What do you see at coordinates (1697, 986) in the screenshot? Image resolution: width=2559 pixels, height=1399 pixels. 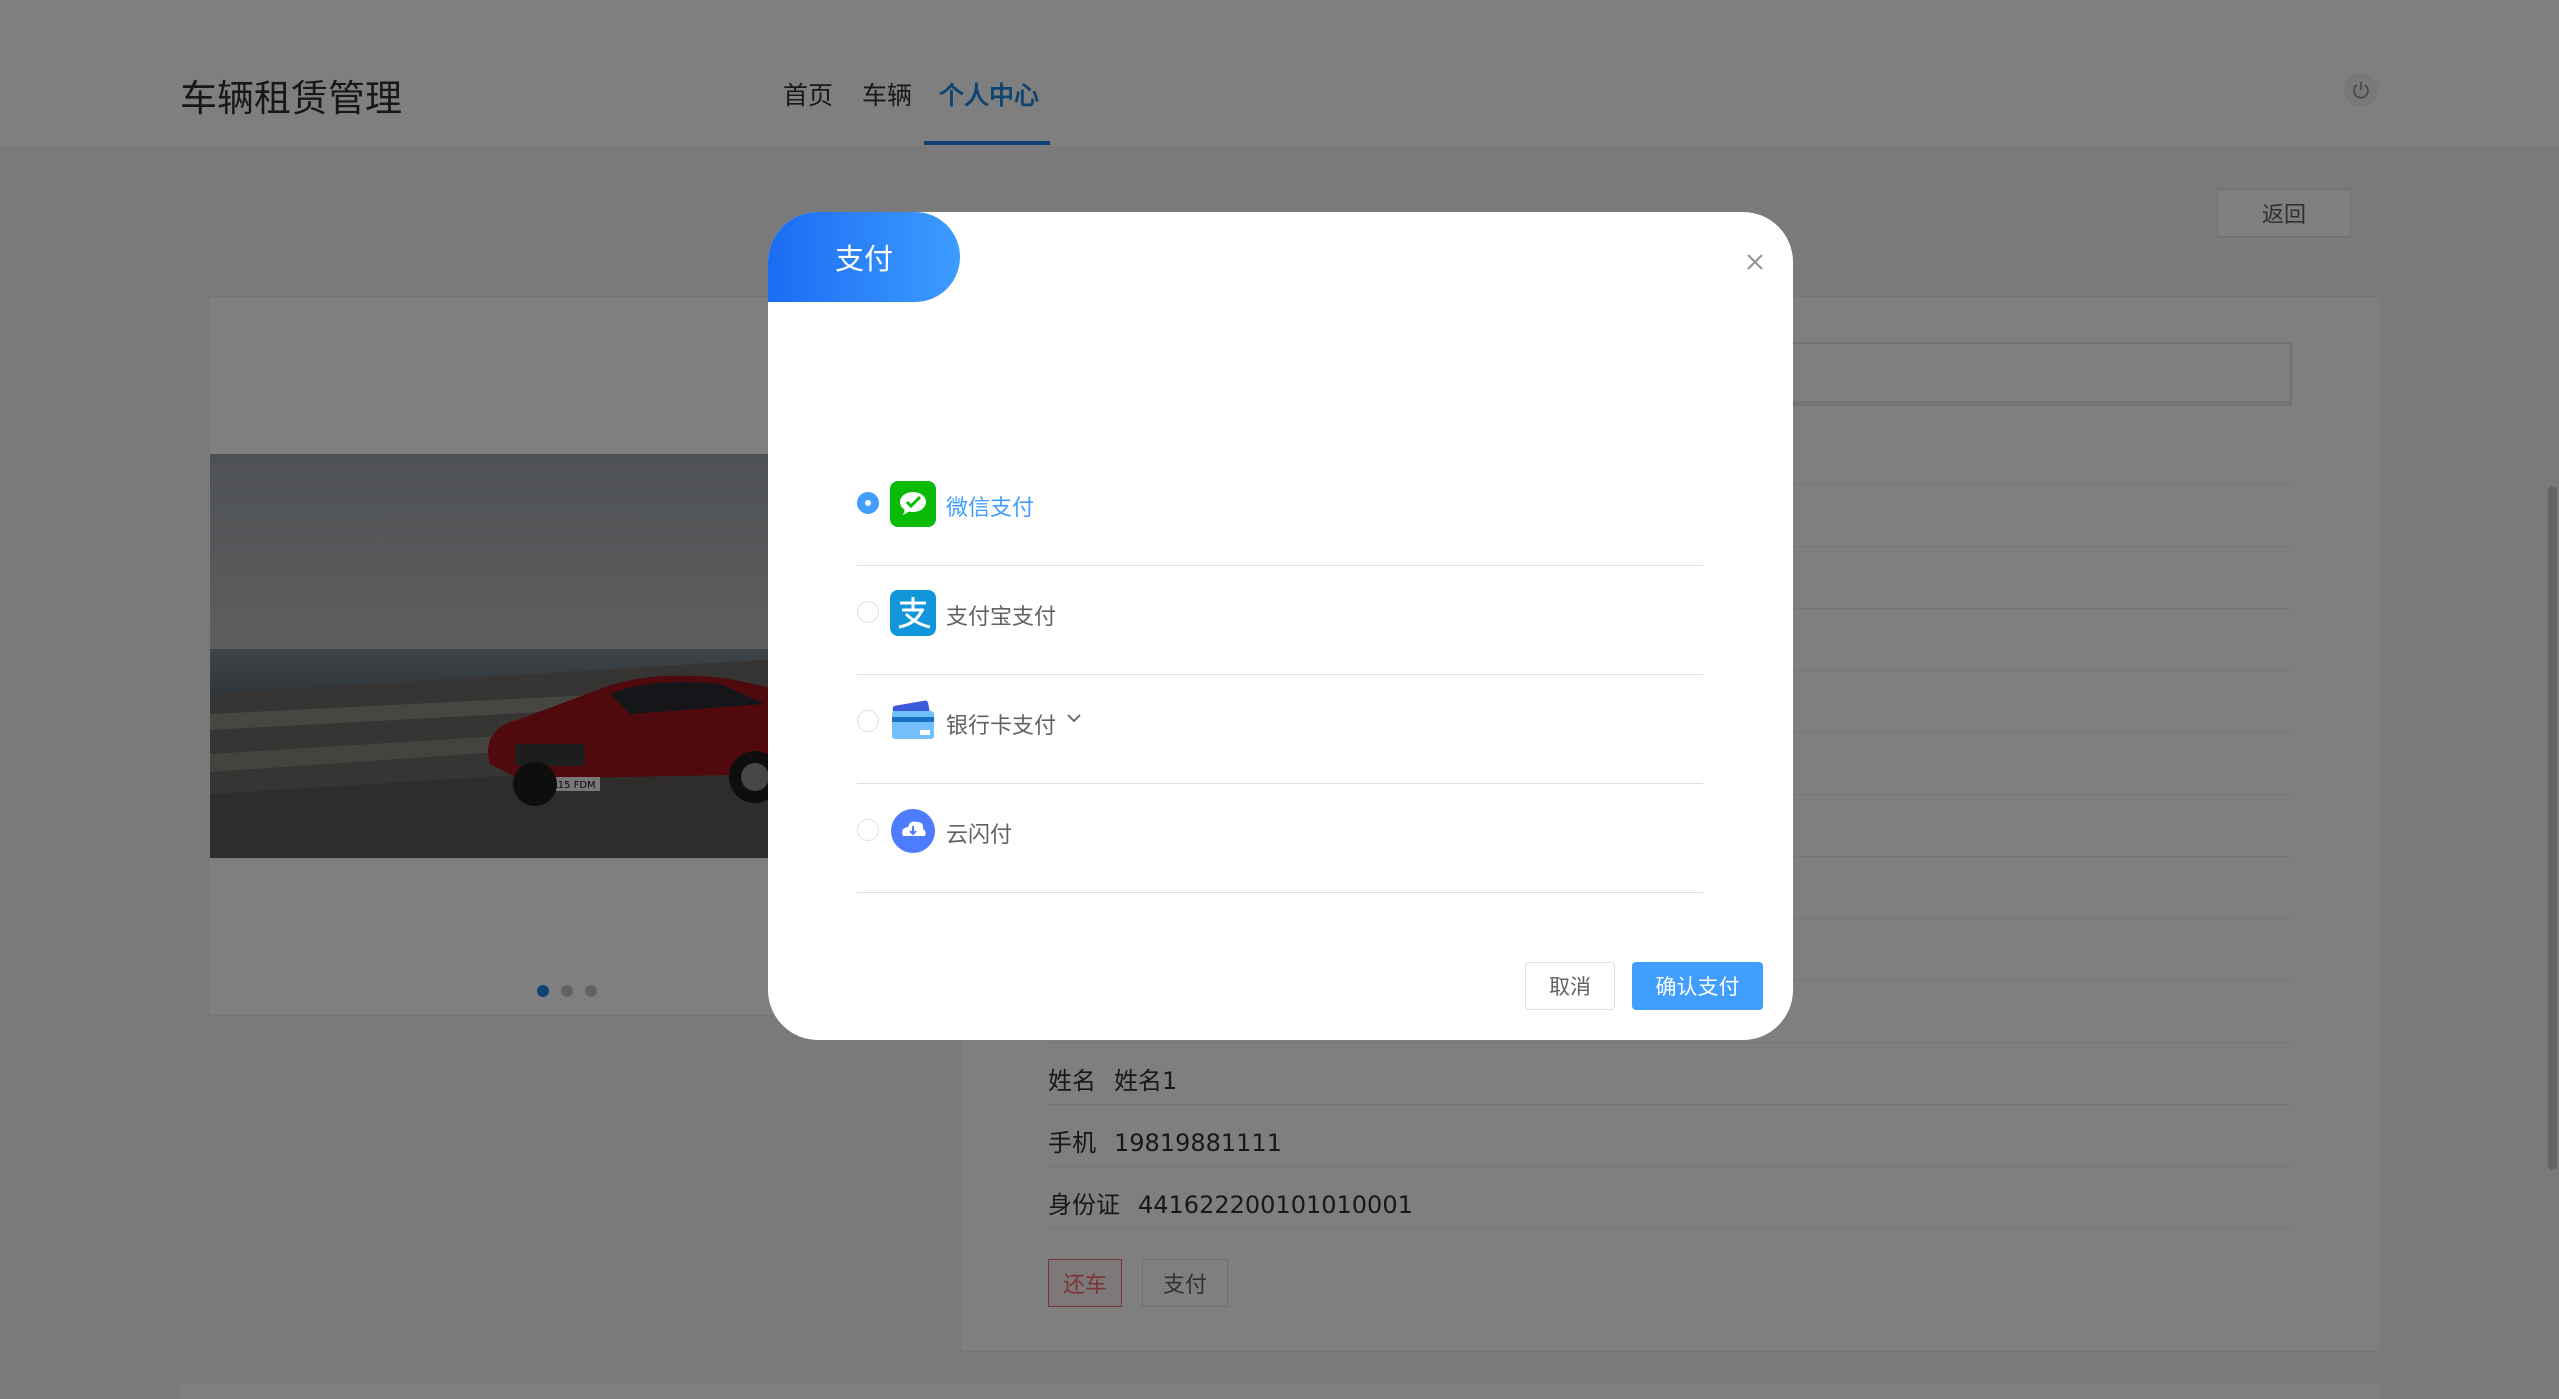 I see `confirm-payment-button: 确认支付` at bounding box center [1697, 986].